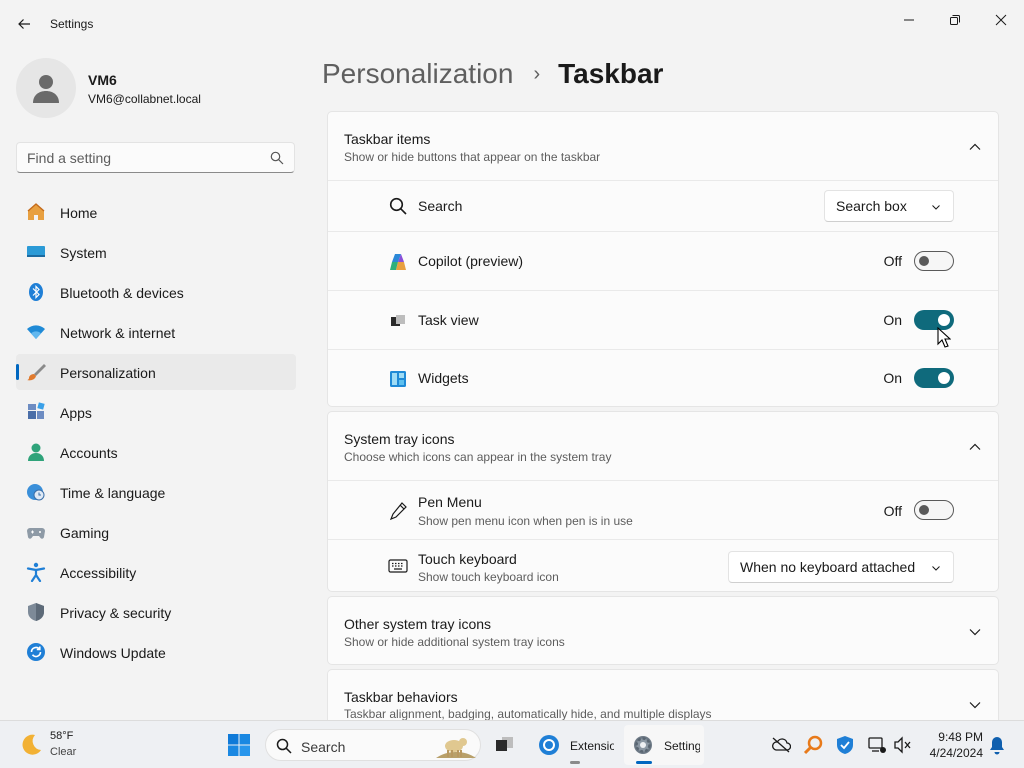 This screenshot has width=1024, height=768. I want to click on active-indicator, so click(644, 762).